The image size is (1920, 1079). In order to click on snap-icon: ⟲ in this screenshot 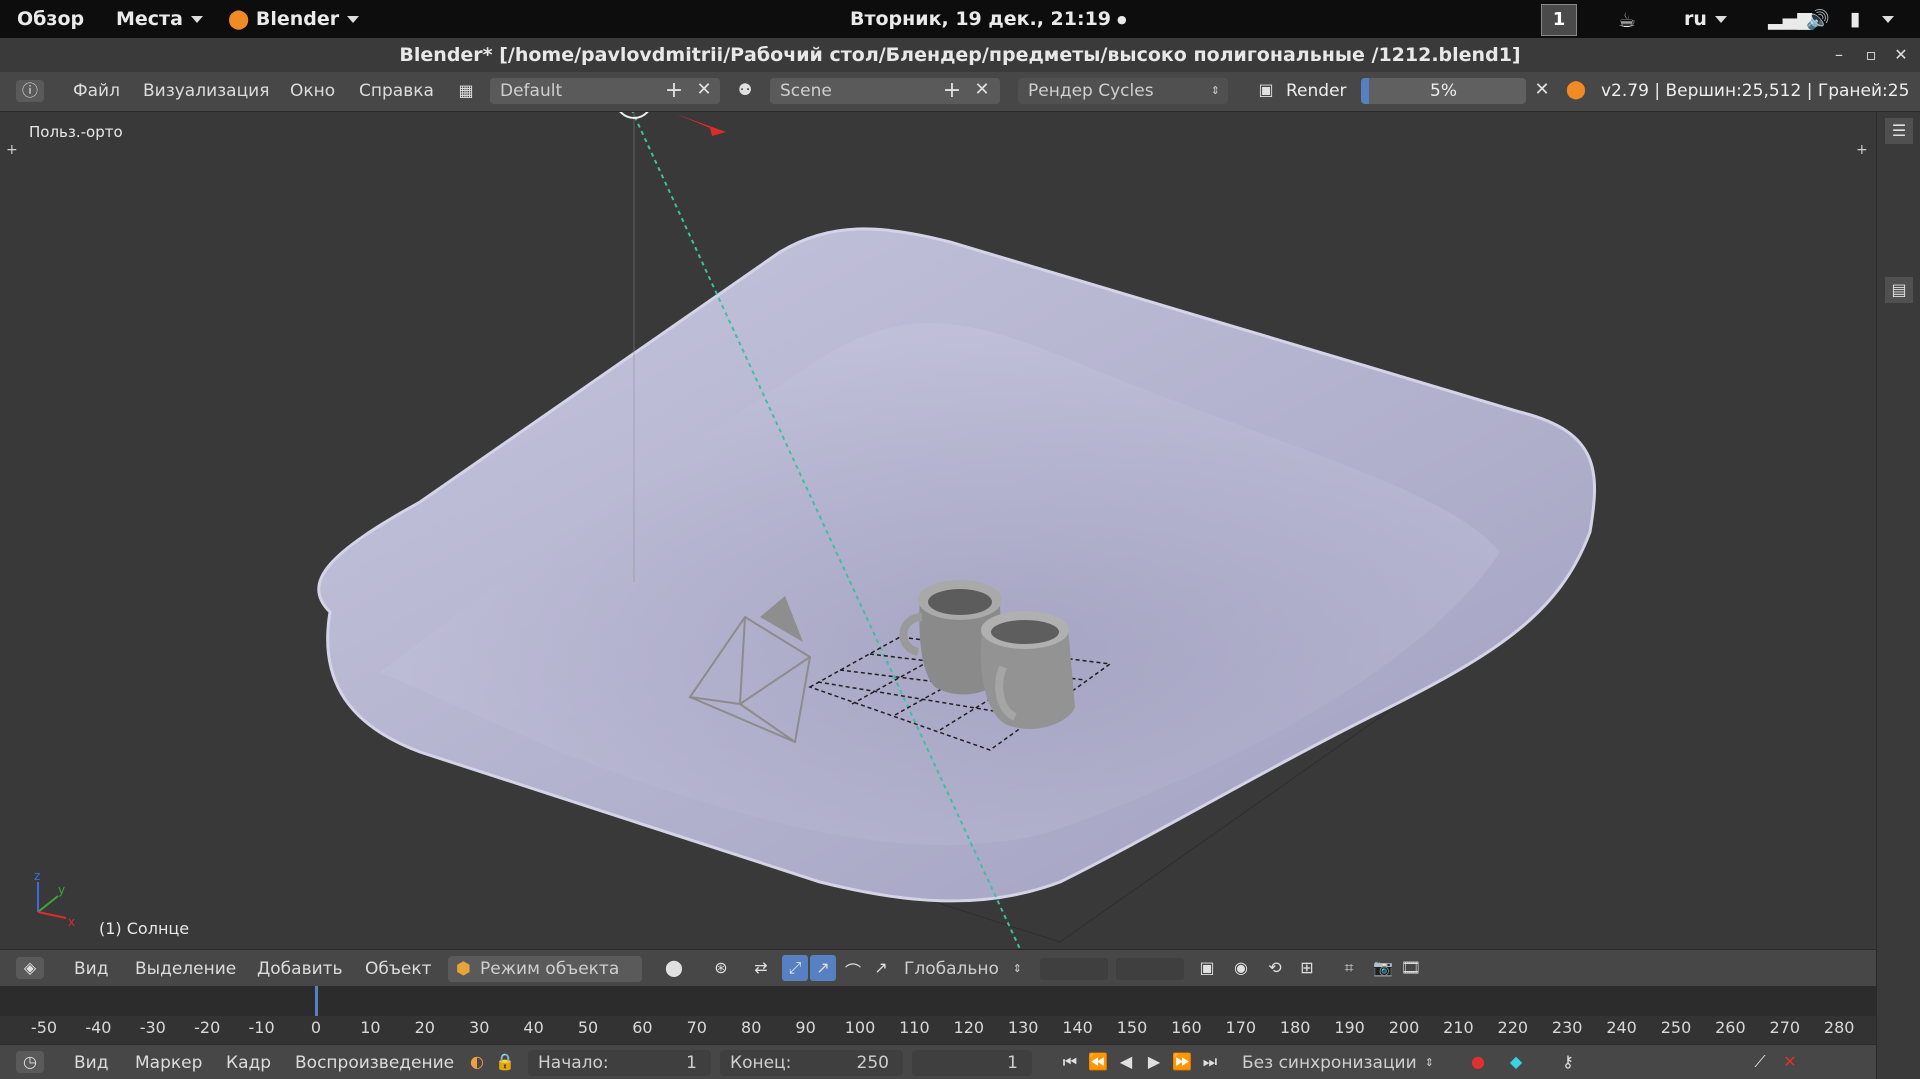, I will do `click(1275, 967)`.